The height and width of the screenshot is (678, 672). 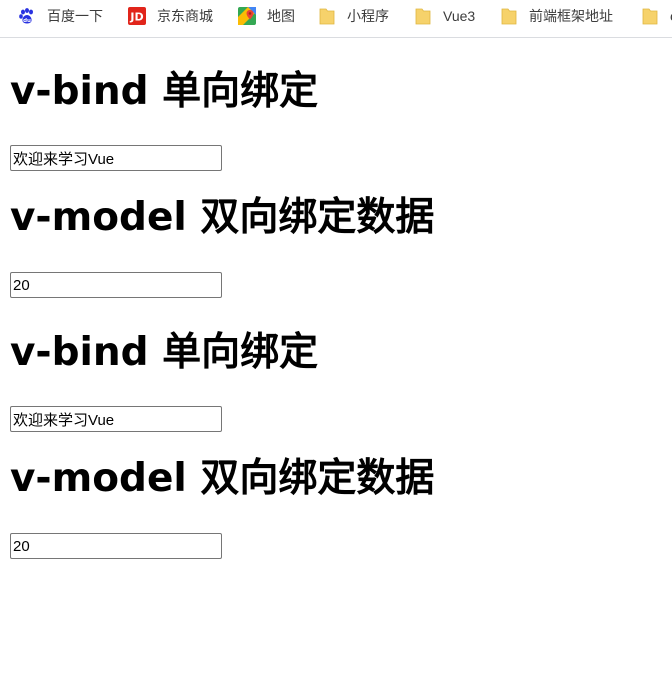 I want to click on bookmark-folder-miniprogram: 小程序, so click(x=353, y=16).